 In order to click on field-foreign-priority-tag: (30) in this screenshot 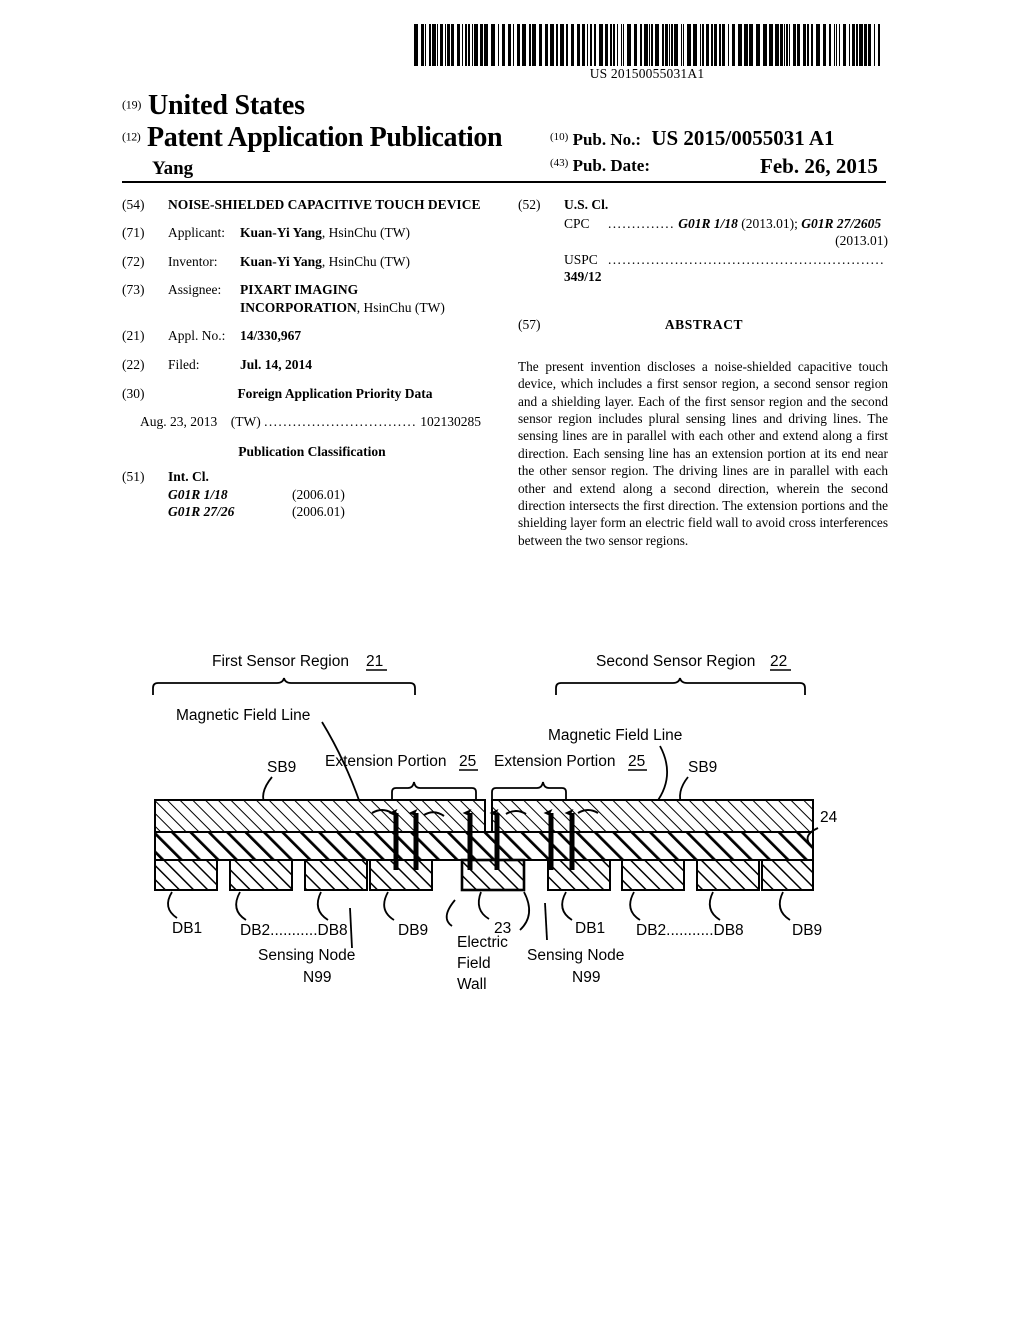, I will do `click(133, 393)`.